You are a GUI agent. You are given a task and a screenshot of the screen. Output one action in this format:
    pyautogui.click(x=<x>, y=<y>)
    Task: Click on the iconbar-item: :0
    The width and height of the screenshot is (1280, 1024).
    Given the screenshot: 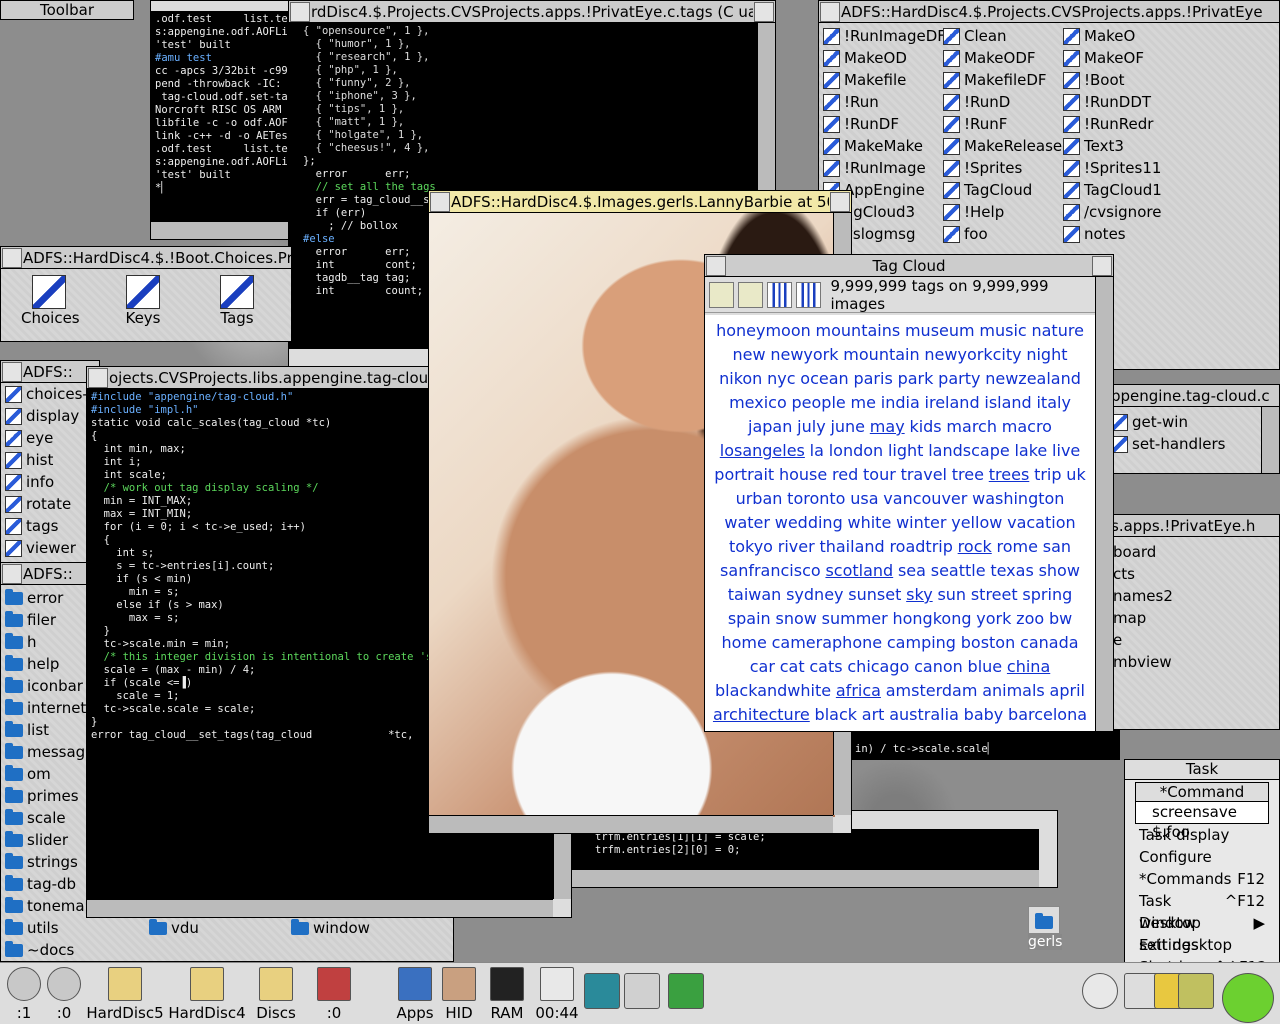 What is the action you would take?
    pyautogui.click(x=334, y=993)
    